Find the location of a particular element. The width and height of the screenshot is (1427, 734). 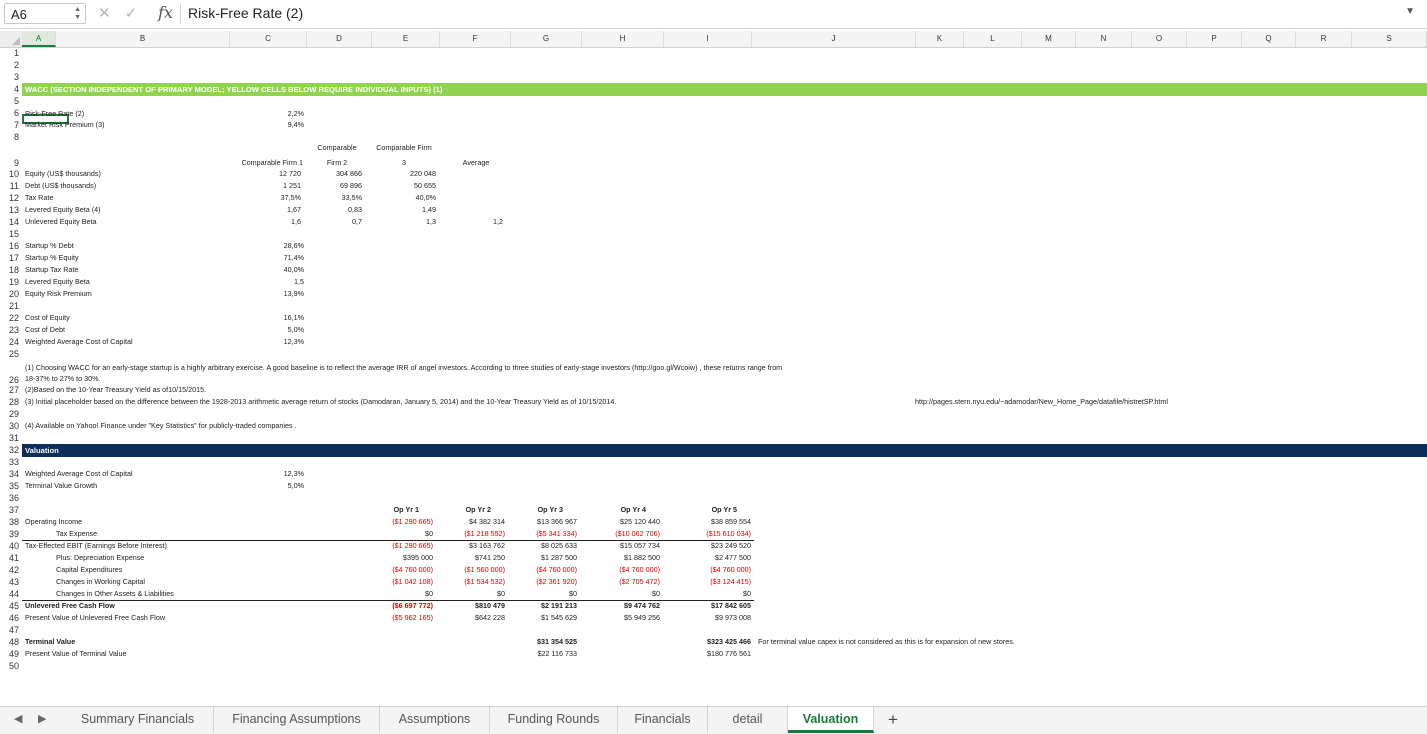

cost-value: 5,0% is located at coordinates (244, 329).